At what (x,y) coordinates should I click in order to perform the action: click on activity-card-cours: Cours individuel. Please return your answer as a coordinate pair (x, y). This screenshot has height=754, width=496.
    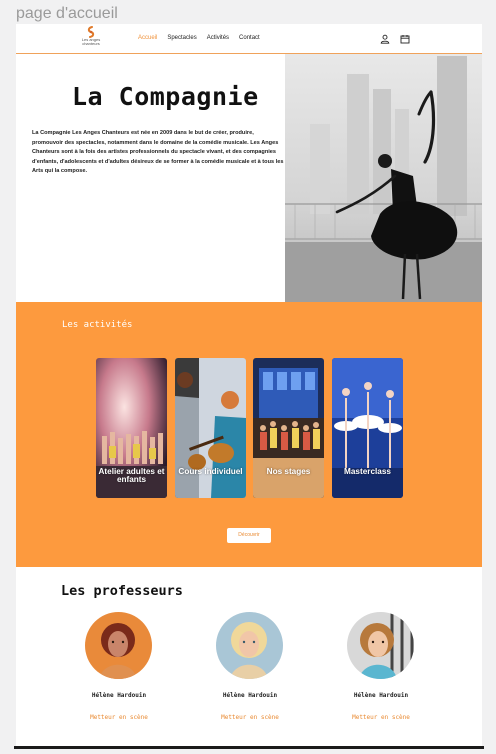
    Looking at the image, I should click on (210, 428).